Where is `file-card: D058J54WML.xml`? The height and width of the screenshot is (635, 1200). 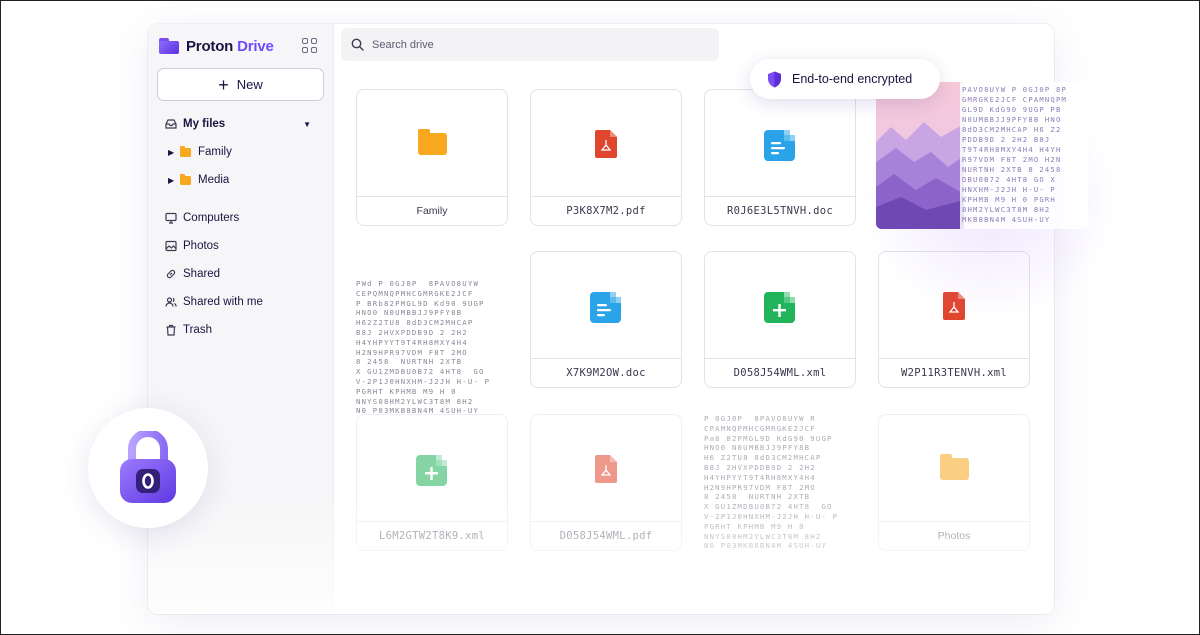
file-card: D058J54WML.xml is located at coordinates (780, 319).